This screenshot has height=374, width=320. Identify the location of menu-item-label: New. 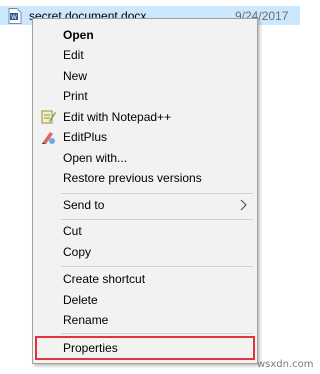
(75, 76).